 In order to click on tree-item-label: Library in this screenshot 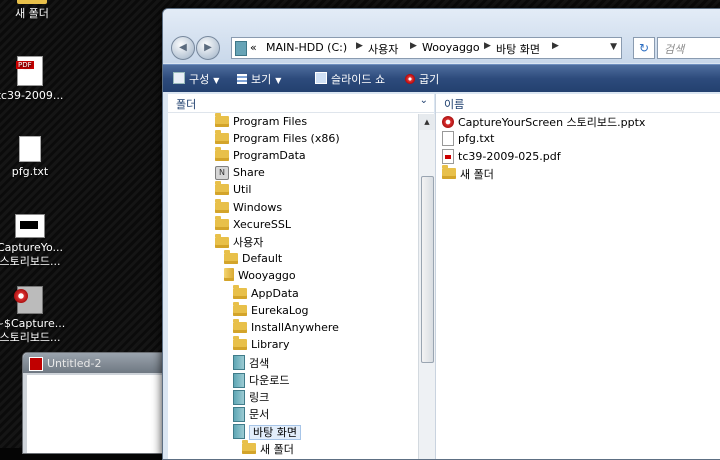, I will do `click(270, 345)`.